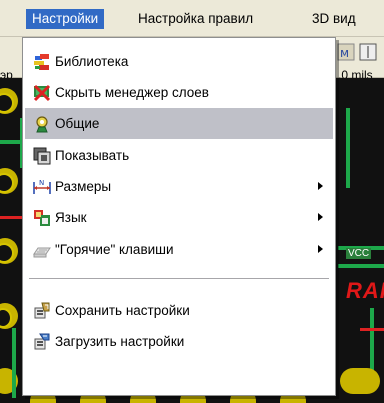 The height and width of the screenshot is (403, 384). Describe the element at coordinates (365, 290) in the screenshot. I see `pcb-text-fragment: RAI` at that location.